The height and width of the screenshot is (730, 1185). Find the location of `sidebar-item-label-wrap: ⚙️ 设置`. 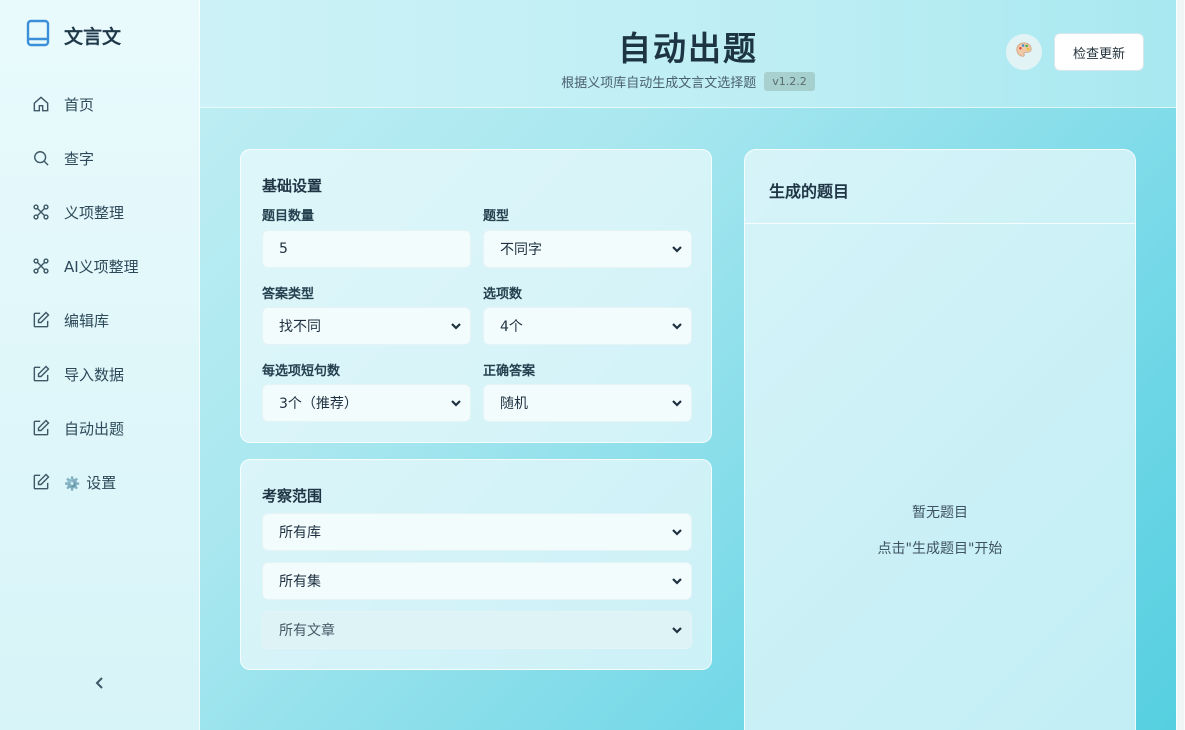

sidebar-item-label-wrap: ⚙️ 设置 is located at coordinates (90, 482).